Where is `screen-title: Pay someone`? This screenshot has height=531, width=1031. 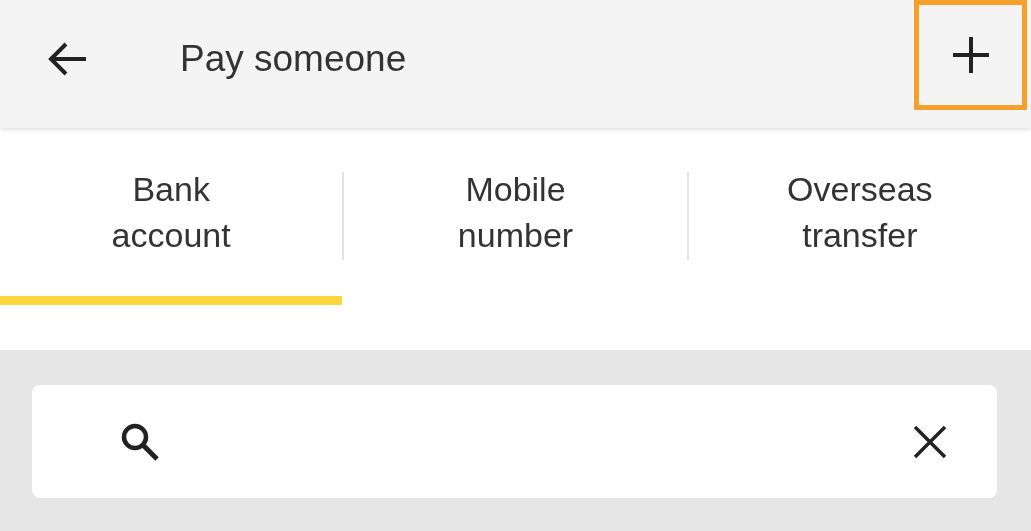 screen-title: Pay someone is located at coordinates (294, 59).